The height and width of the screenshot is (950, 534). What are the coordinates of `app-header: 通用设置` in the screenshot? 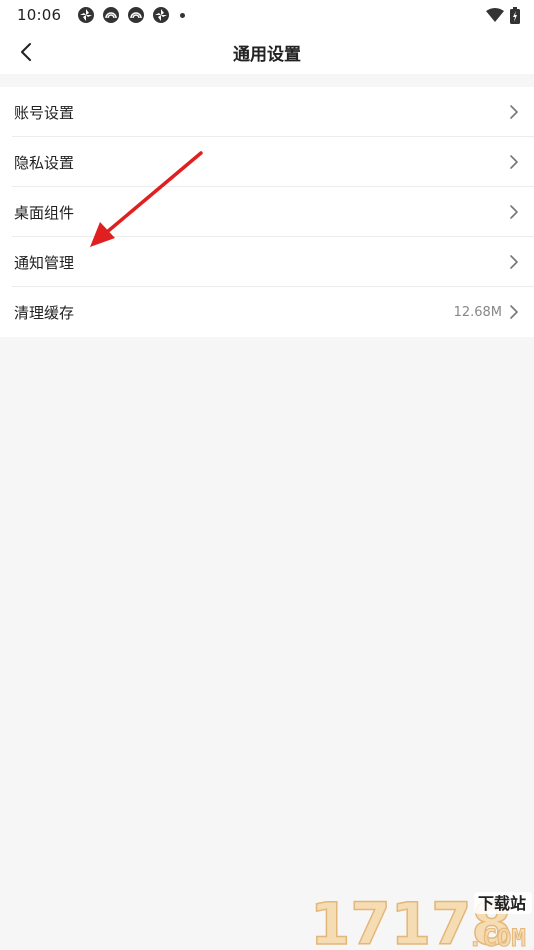 It's located at (267, 52).